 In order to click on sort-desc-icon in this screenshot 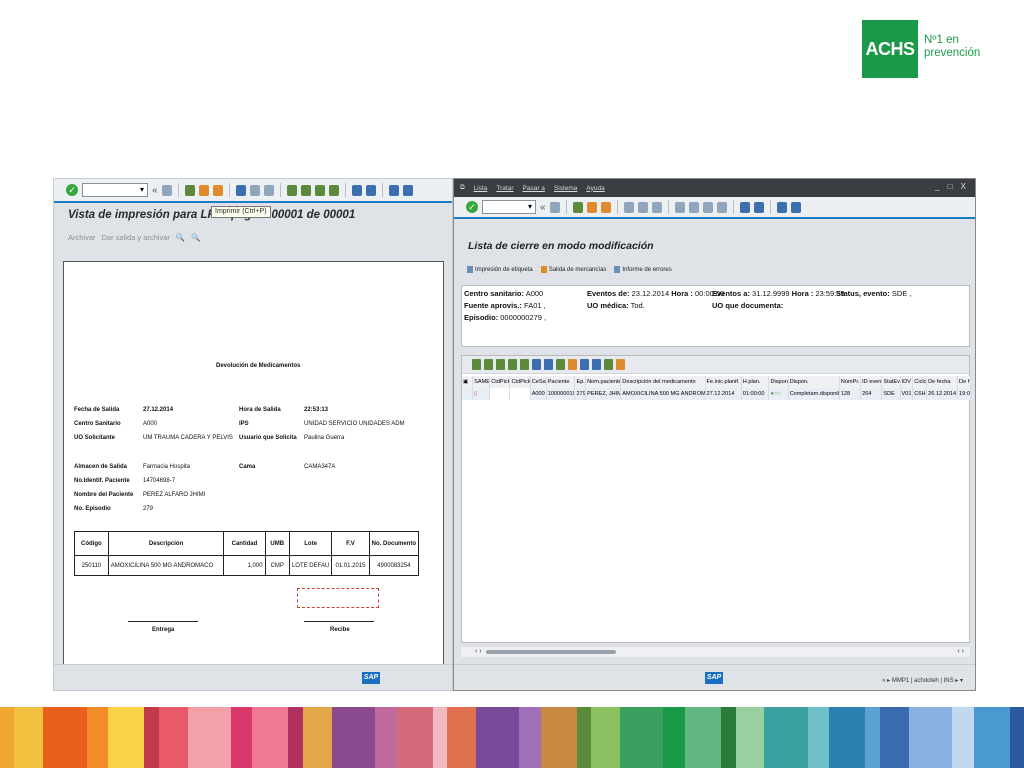, I will do `click(524, 364)`.